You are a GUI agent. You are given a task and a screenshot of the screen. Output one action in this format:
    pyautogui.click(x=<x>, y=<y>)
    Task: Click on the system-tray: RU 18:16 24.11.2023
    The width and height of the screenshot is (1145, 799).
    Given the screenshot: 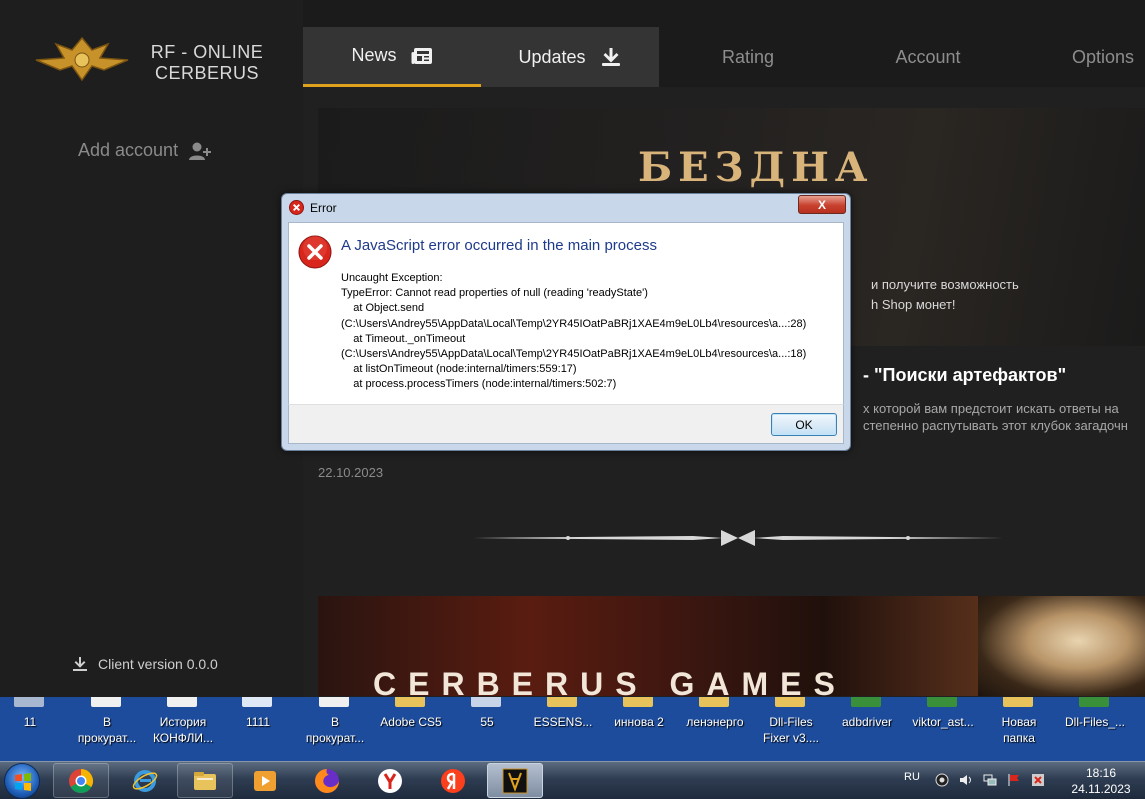 What is the action you would take?
    pyautogui.click(x=1020, y=780)
    